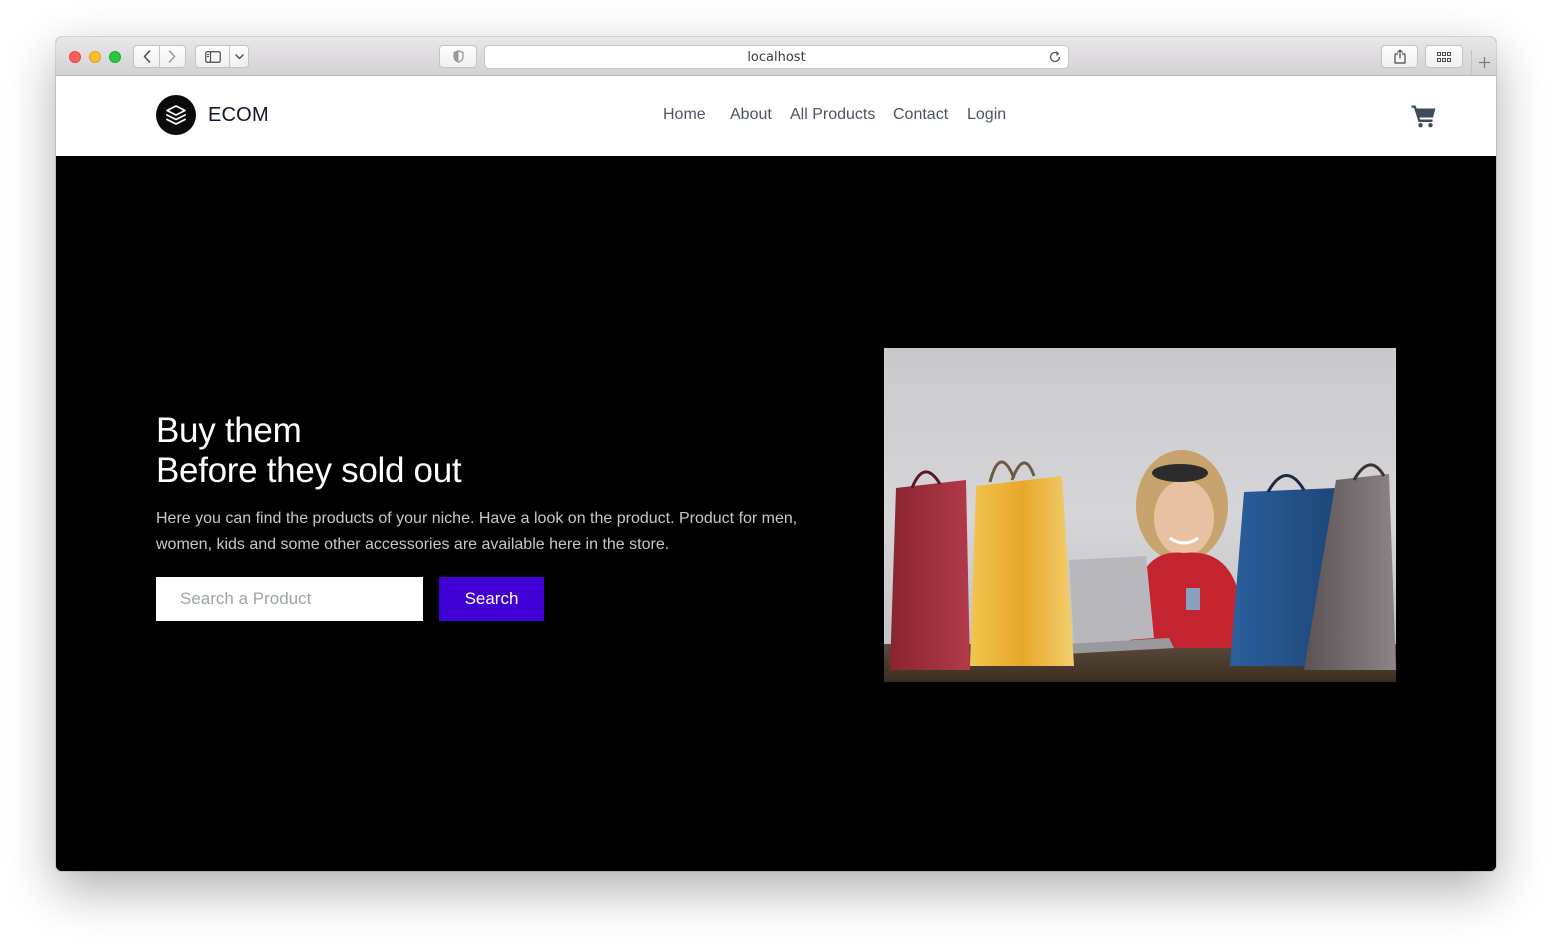 The width and height of the screenshot is (1552, 946). I want to click on zoom-window-button, so click(115, 57).